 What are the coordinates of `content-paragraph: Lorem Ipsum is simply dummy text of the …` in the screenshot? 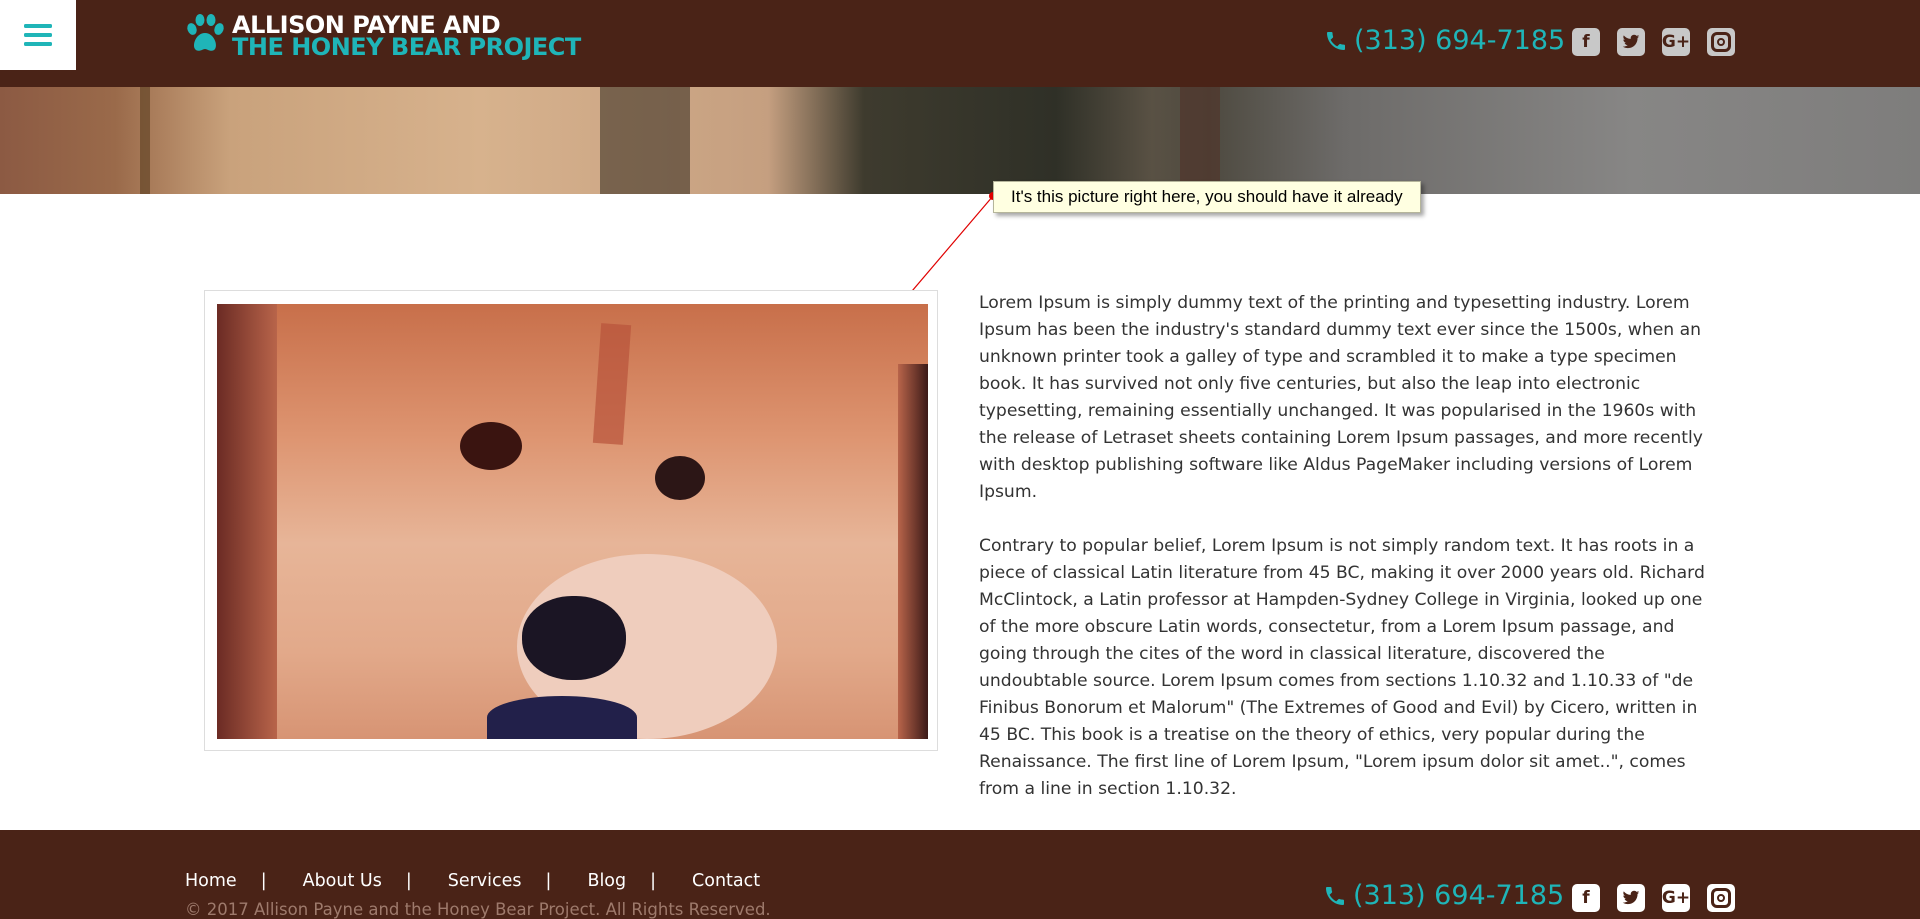 It's located at (1341, 397).